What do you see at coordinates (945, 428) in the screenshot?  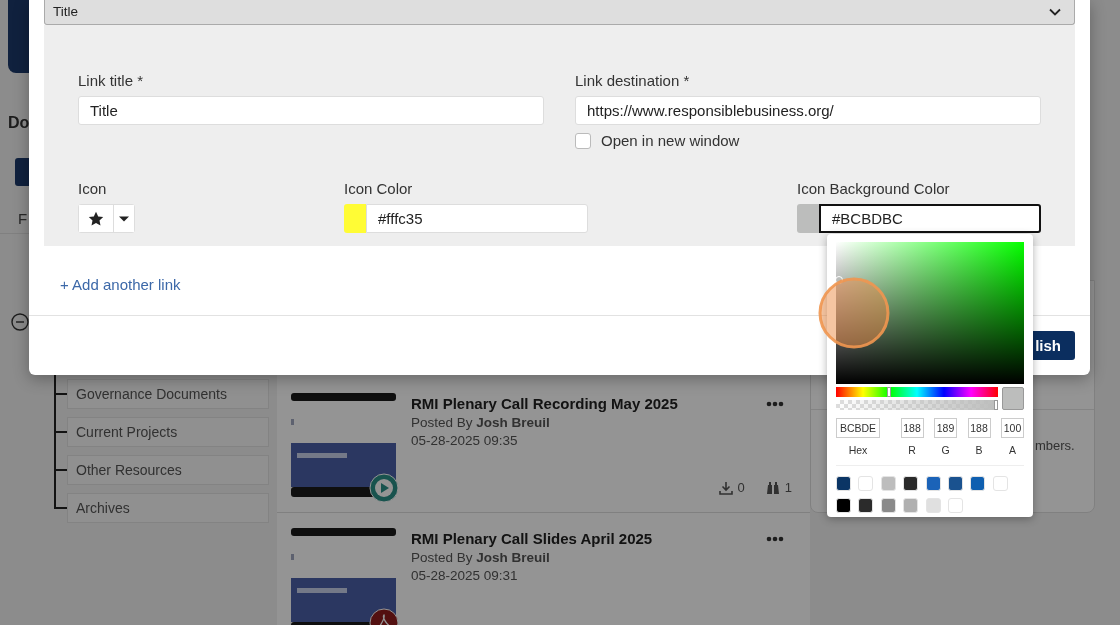 I see `channel-field: 189` at bounding box center [945, 428].